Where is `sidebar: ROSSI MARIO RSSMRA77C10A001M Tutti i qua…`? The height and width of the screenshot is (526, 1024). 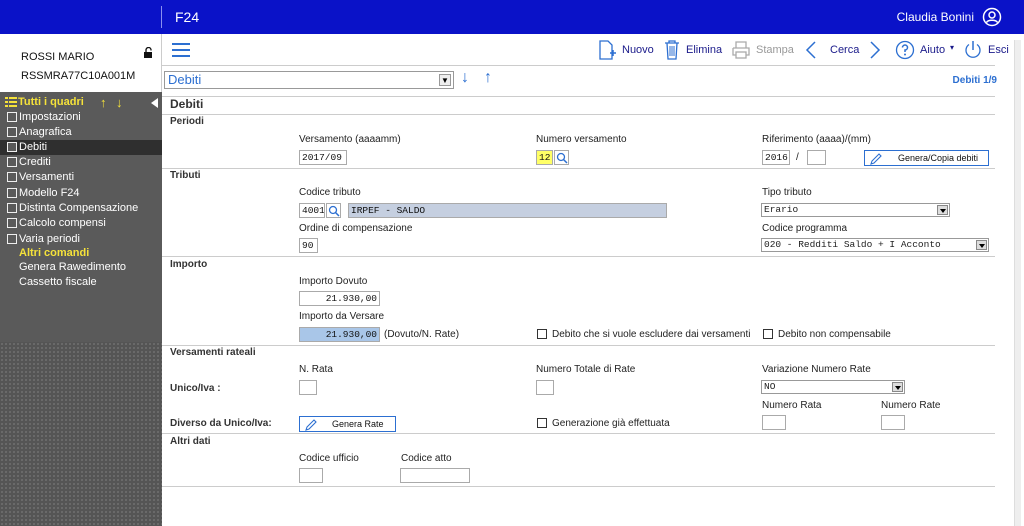 sidebar: ROSSI MARIO RSSMRA77C10A001M Tutti i qua… is located at coordinates (81, 280).